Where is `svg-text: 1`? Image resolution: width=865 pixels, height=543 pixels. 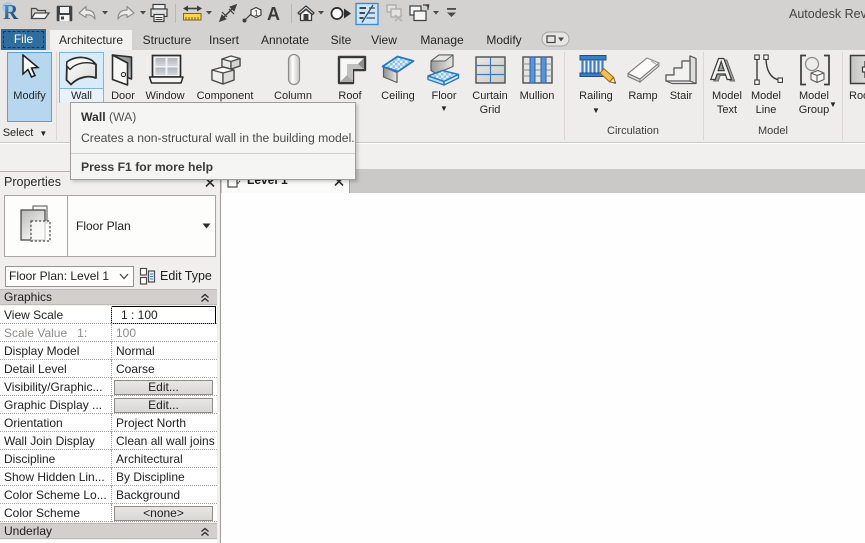 svg-text: 1 is located at coordinates (256, 13).